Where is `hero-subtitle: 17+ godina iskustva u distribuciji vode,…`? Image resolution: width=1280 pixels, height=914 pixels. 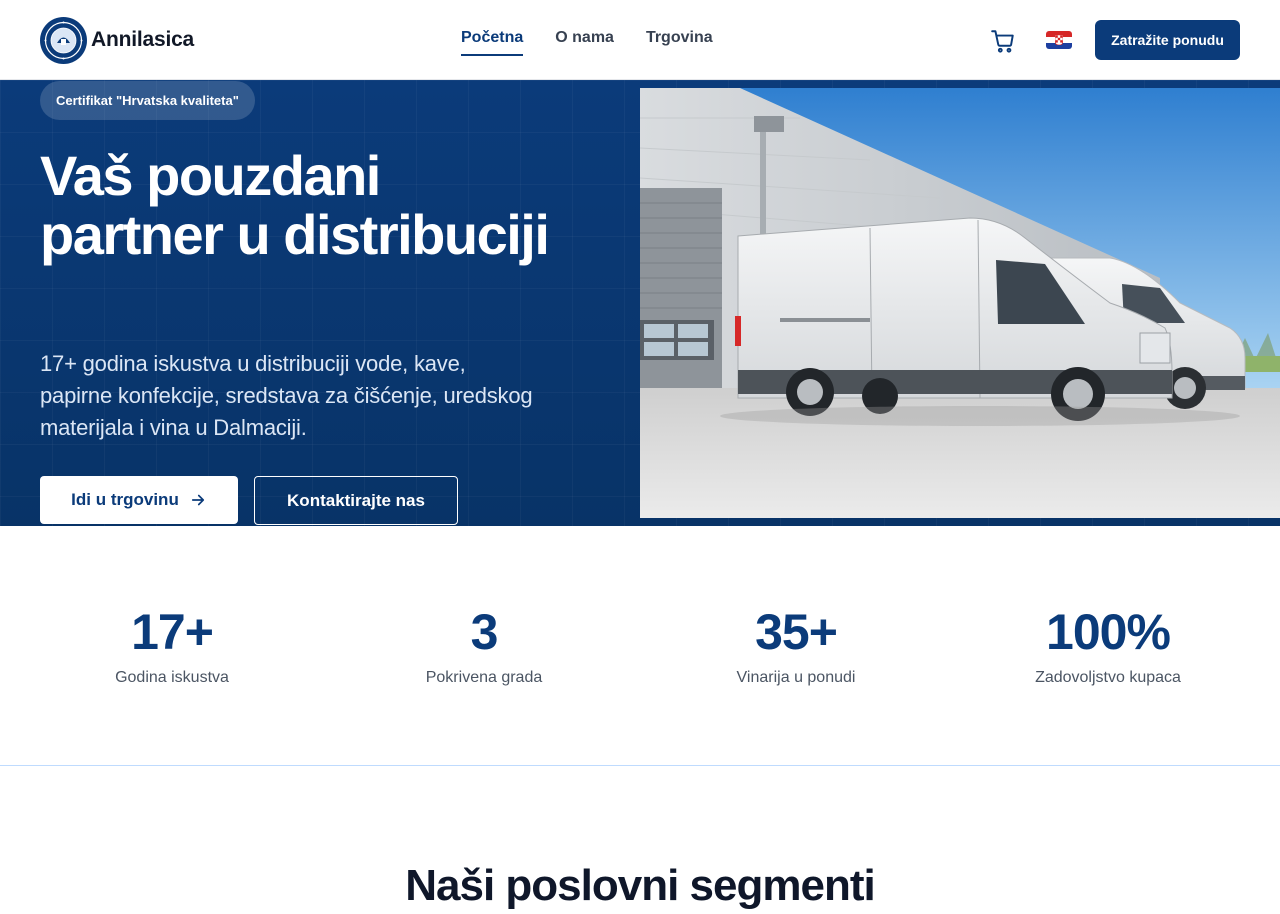
hero-subtitle: 17+ godina iskustva u distribuciji vode,… is located at coordinates (286, 395).